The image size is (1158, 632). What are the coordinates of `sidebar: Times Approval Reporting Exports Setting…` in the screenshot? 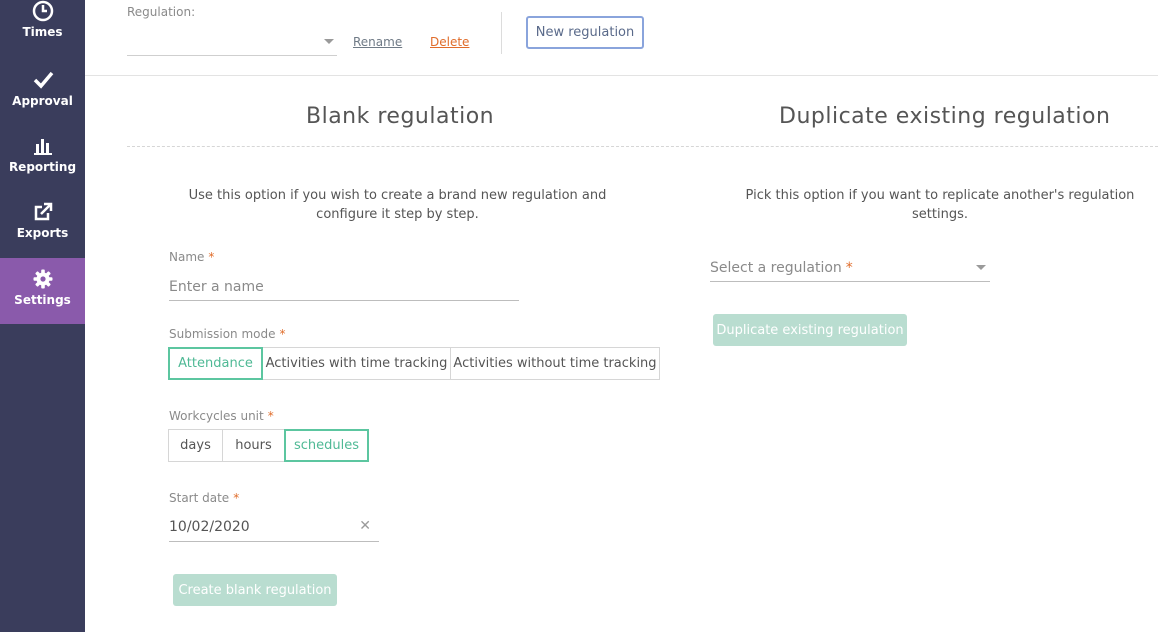 It's located at (42, 316).